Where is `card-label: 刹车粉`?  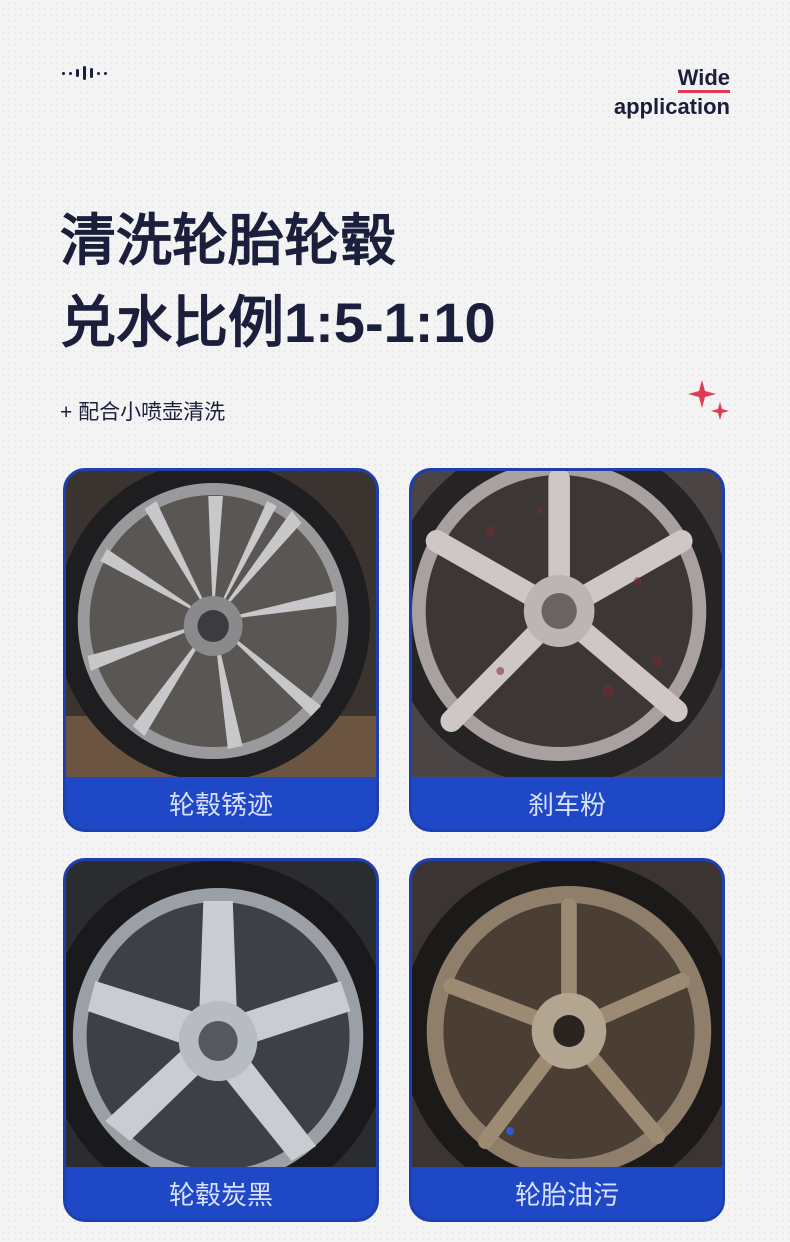
card-label: 刹车粉 is located at coordinates (567, 803).